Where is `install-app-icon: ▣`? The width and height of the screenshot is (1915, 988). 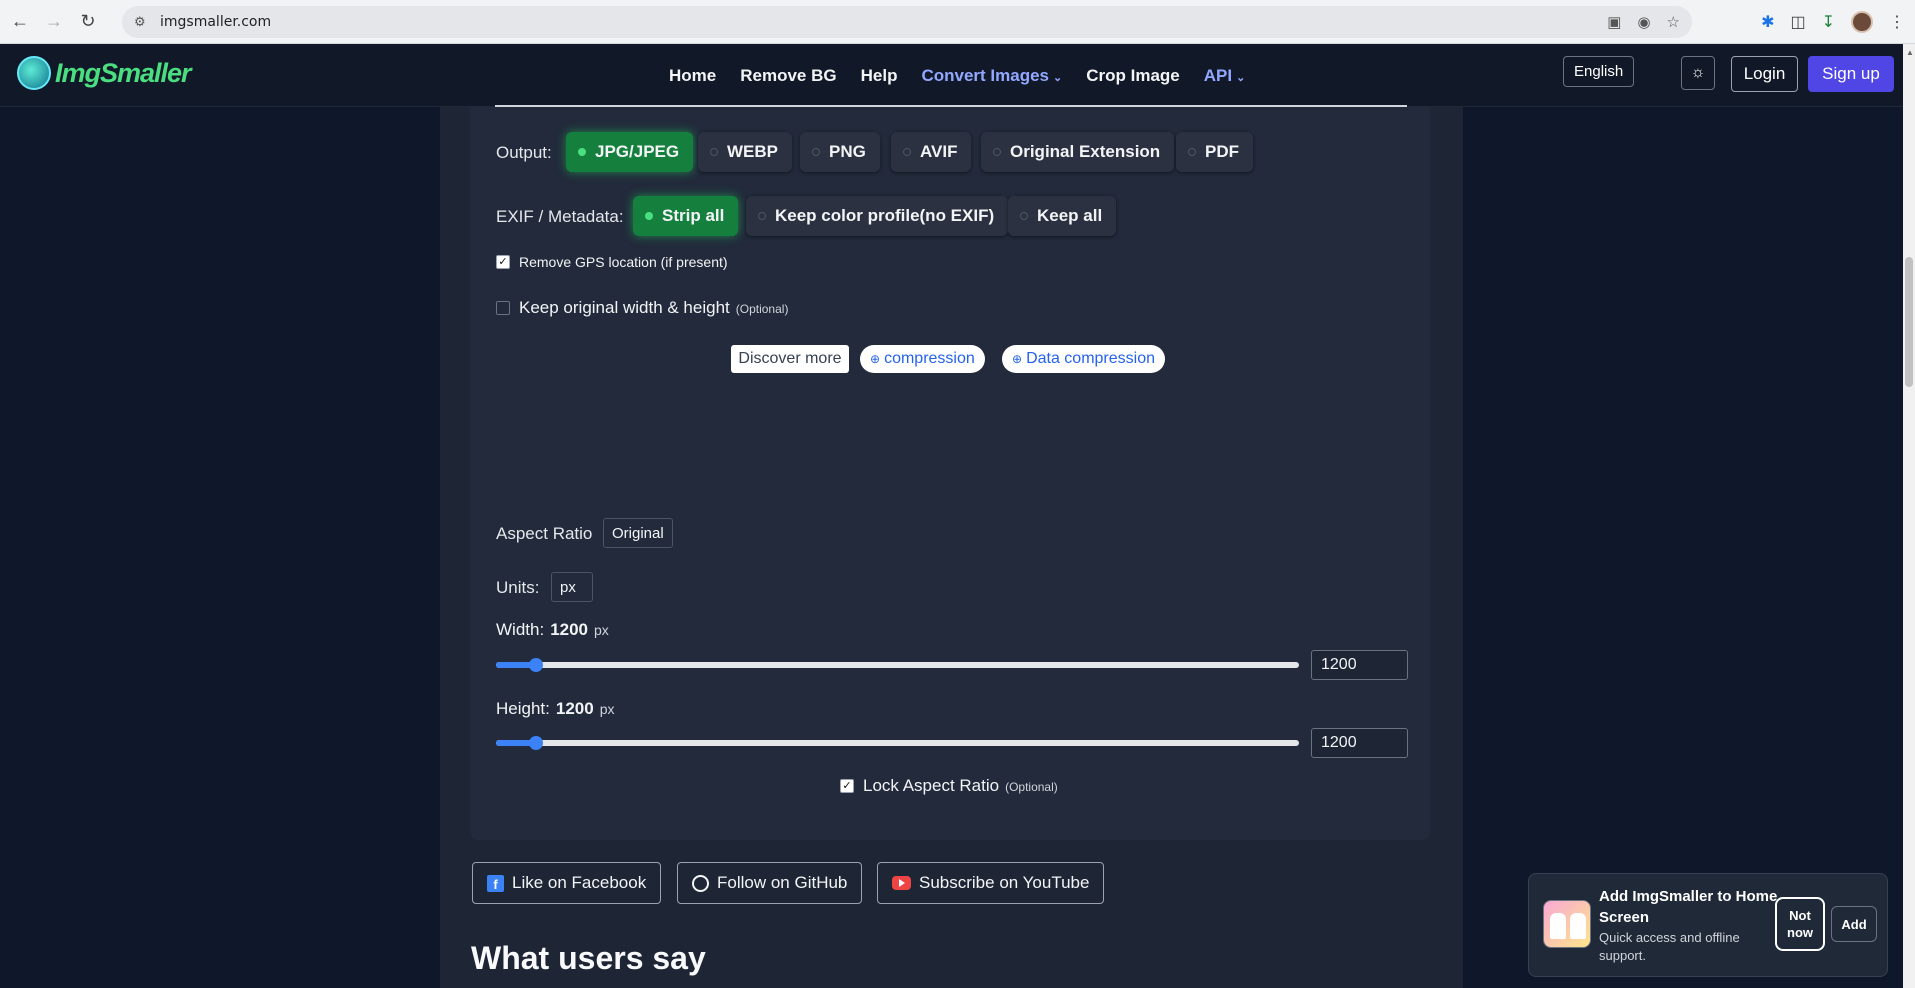
install-app-icon: ▣ is located at coordinates (1614, 22).